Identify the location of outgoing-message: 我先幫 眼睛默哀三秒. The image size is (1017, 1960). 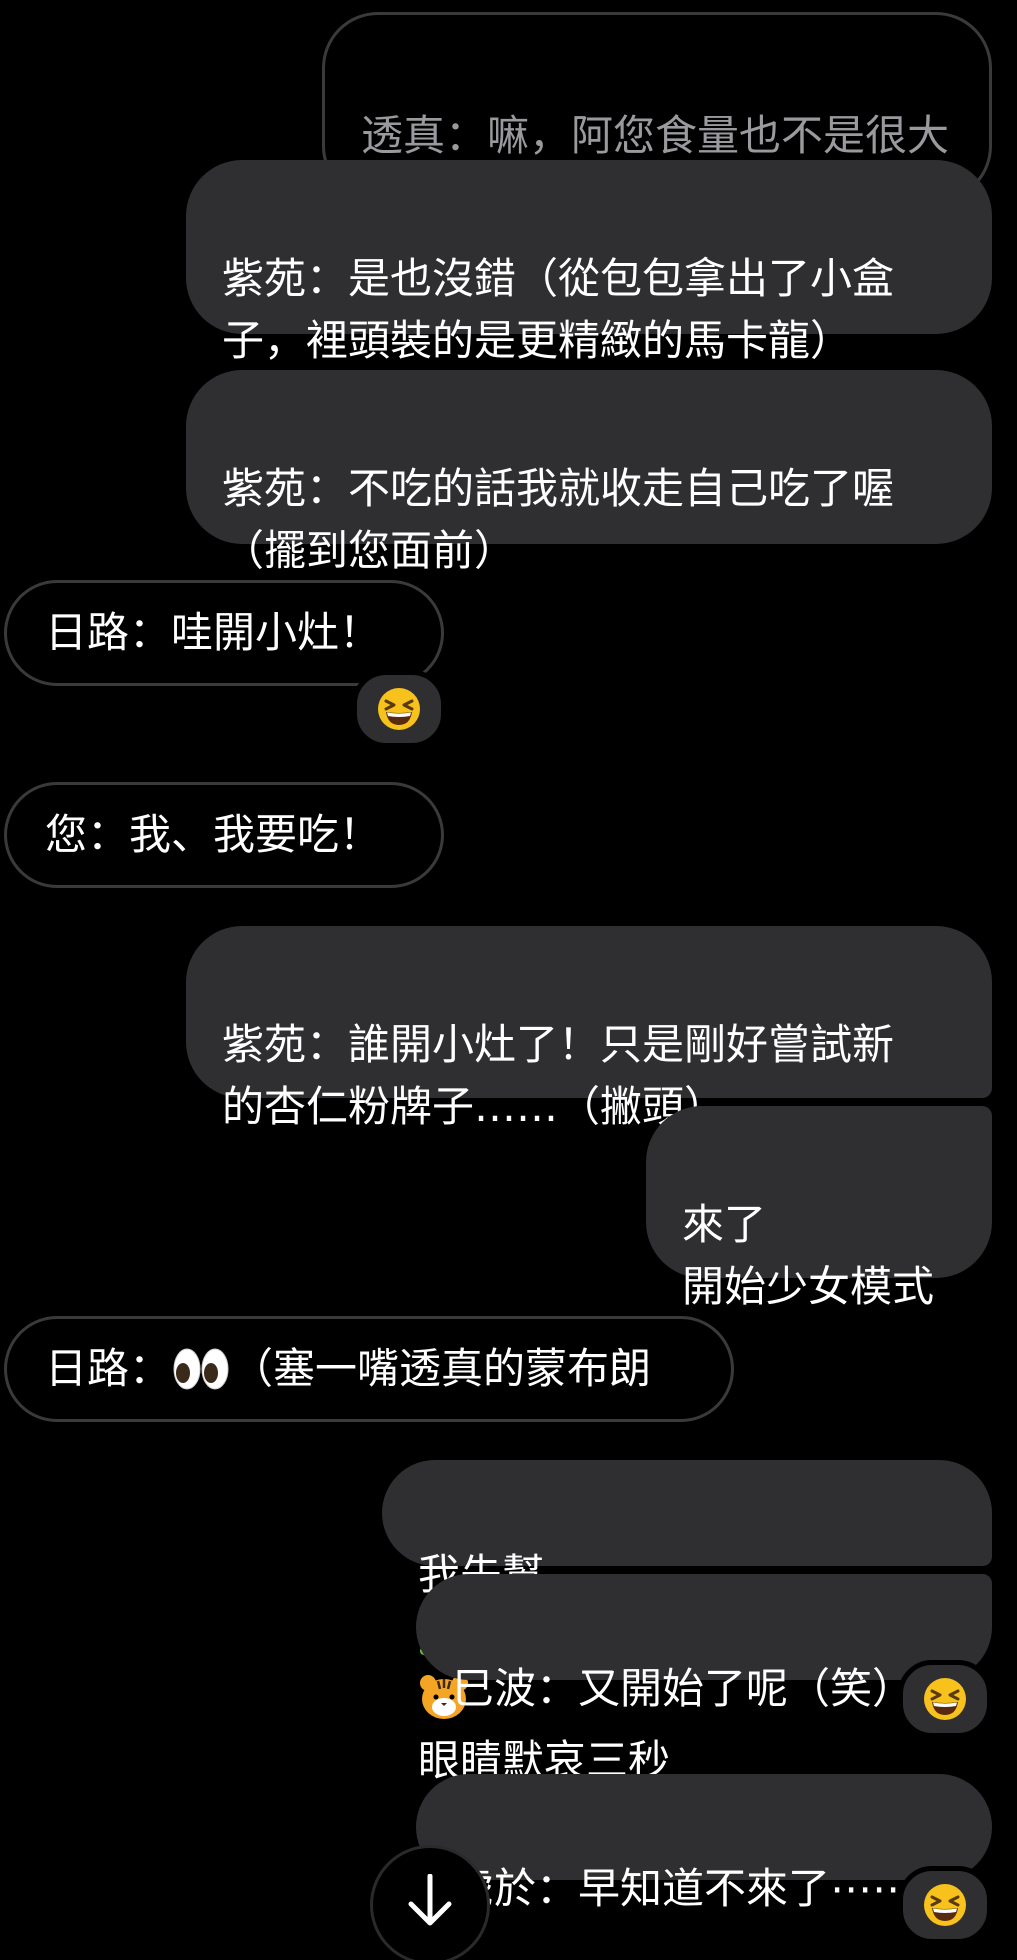
(687, 1622).